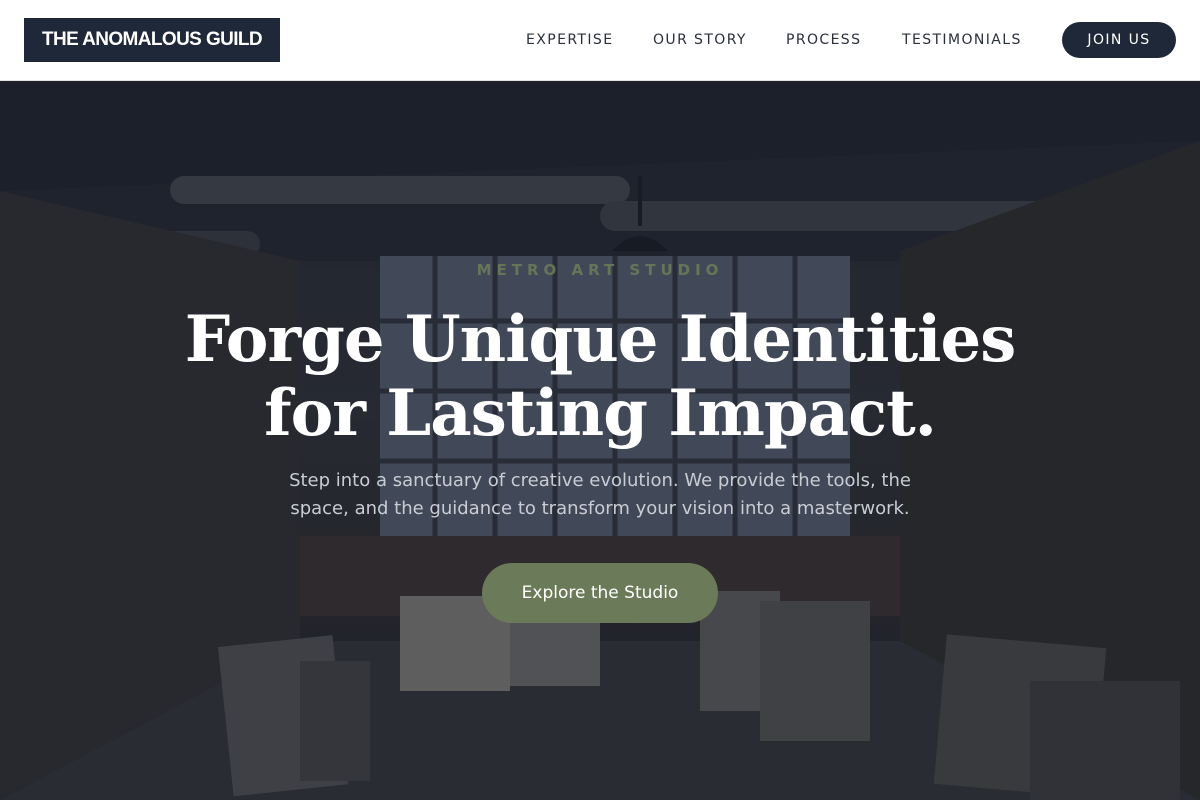 This screenshot has height=800, width=1200. I want to click on hero-eyebrow: METRO ART STUDIO, so click(600, 270).